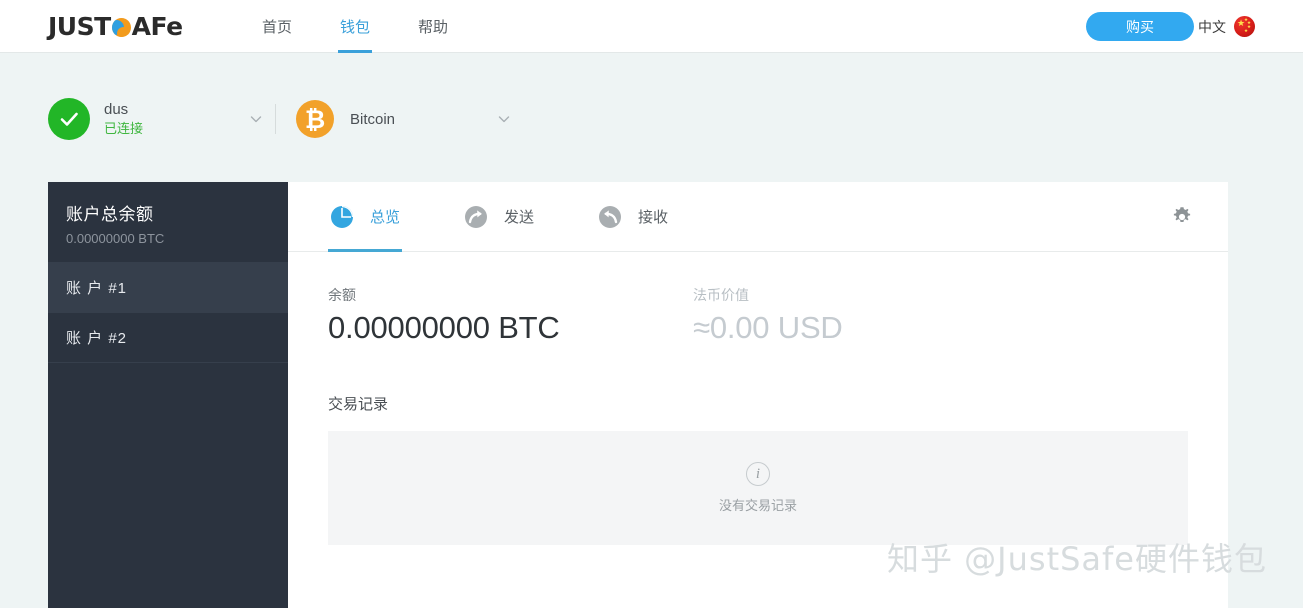  Describe the element at coordinates (768, 327) in the screenshot. I see `fiat-value: ≈0.00 USD` at that location.